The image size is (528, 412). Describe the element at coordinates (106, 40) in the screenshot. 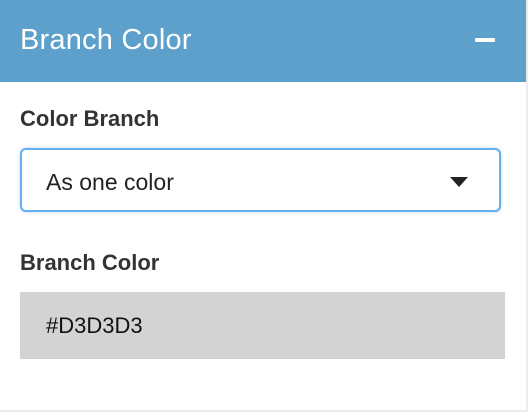

I see `panel-title: Branch Color` at that location.